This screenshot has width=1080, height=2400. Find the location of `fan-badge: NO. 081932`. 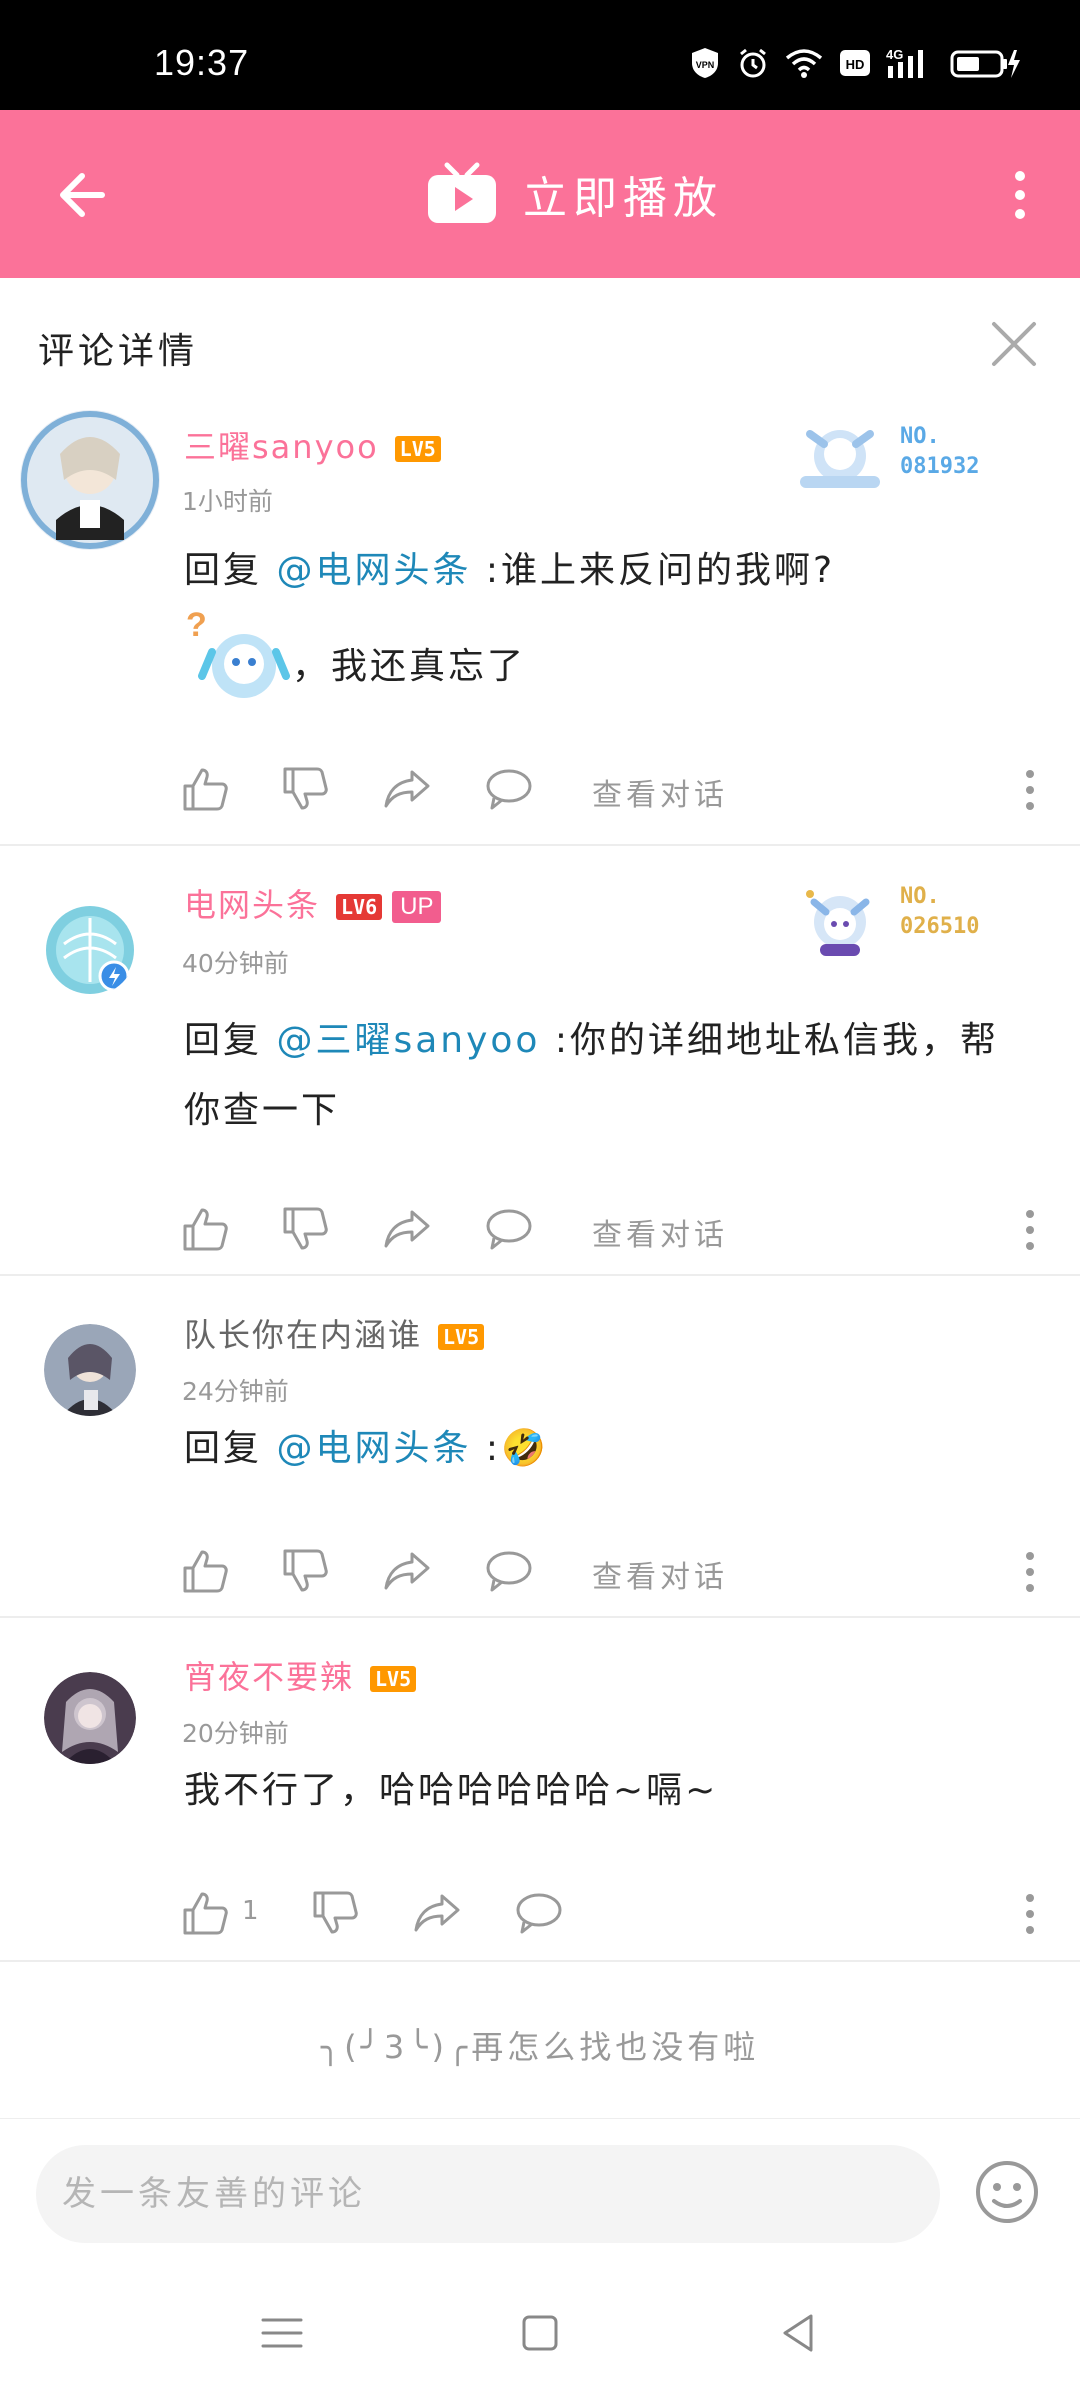

fan-badge: NO. 081932 is located at coordinates (895, 457).